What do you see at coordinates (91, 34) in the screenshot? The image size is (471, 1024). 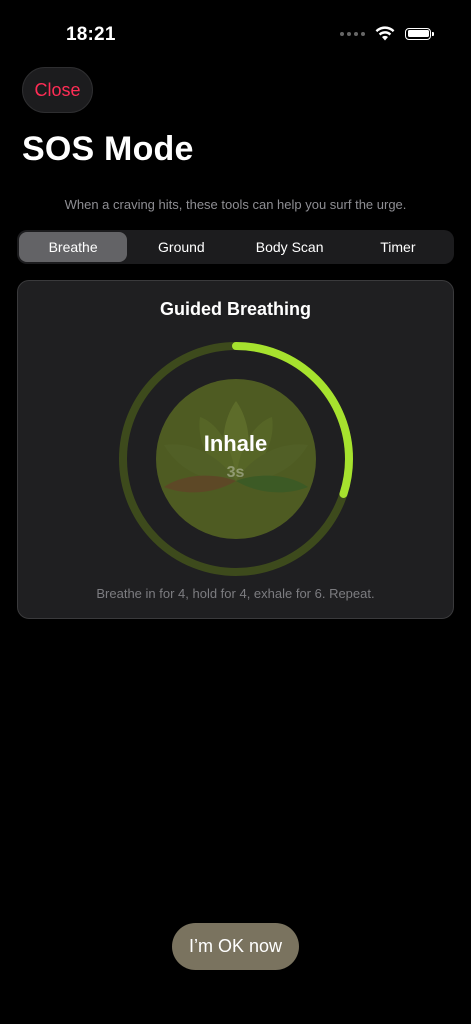 I see `status-time: 18:21` at bounding box center [91, 34].